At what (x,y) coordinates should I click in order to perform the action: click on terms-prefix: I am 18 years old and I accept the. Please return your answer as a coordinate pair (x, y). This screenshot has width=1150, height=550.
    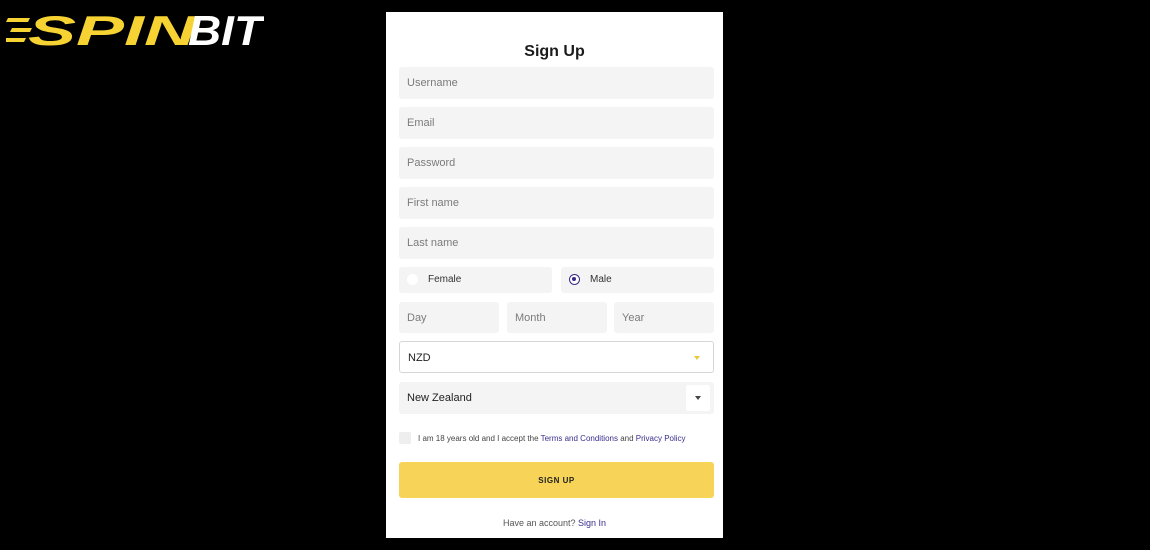
    Looking at the image, I should click on (479, 438).